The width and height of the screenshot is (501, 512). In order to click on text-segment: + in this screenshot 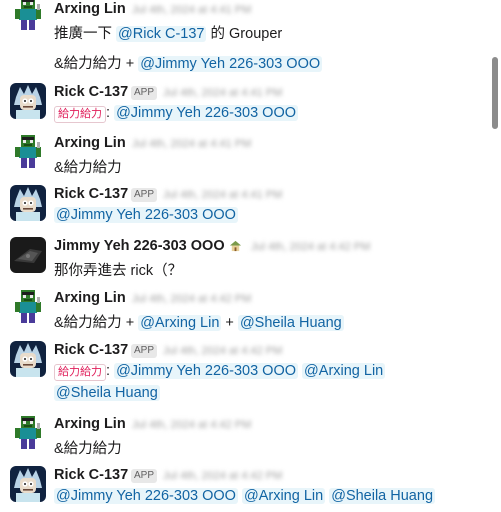, I will do `click(229, 323)`.